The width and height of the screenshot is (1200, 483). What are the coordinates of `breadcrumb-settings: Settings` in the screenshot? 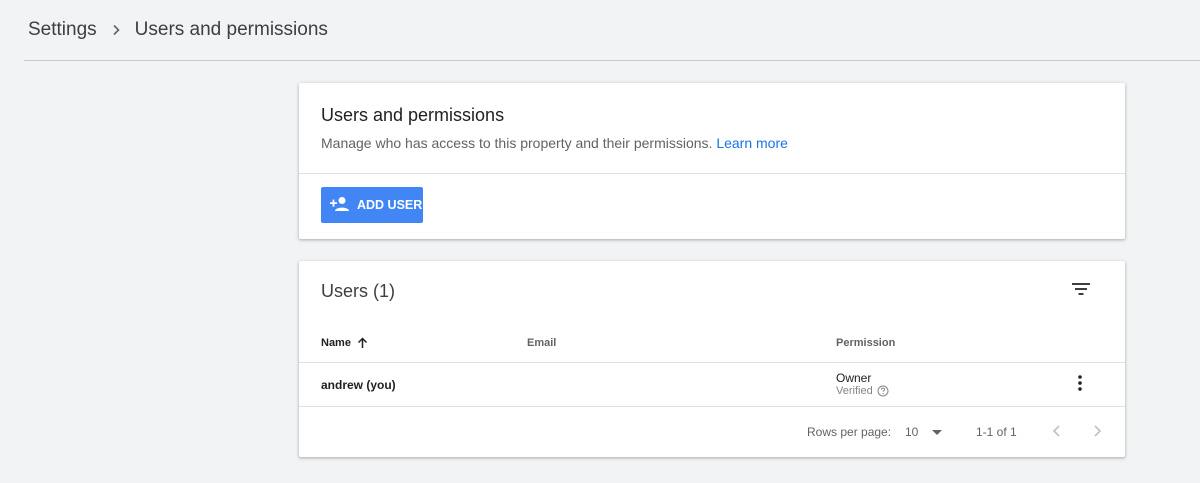 It's located at (62, 30).